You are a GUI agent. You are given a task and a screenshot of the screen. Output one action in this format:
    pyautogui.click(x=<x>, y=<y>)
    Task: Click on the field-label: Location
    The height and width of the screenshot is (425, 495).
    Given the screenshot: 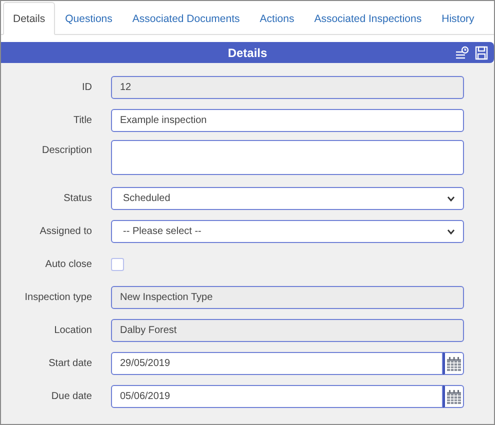 What is the action you would take?
    pyautogui.click(x=72, y=330)
    